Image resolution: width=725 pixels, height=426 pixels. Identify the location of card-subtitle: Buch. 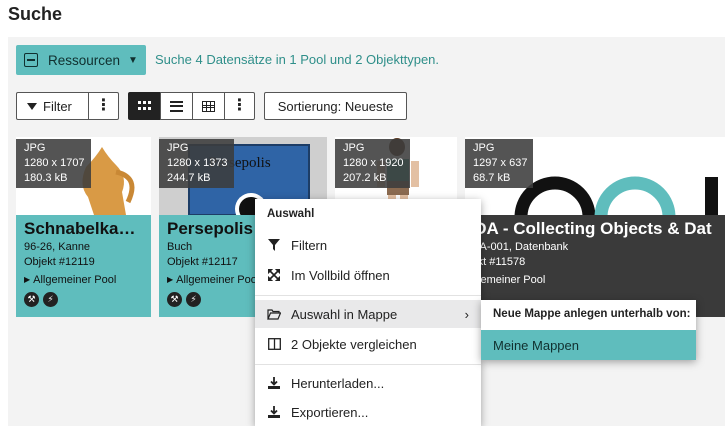
(180, 247).